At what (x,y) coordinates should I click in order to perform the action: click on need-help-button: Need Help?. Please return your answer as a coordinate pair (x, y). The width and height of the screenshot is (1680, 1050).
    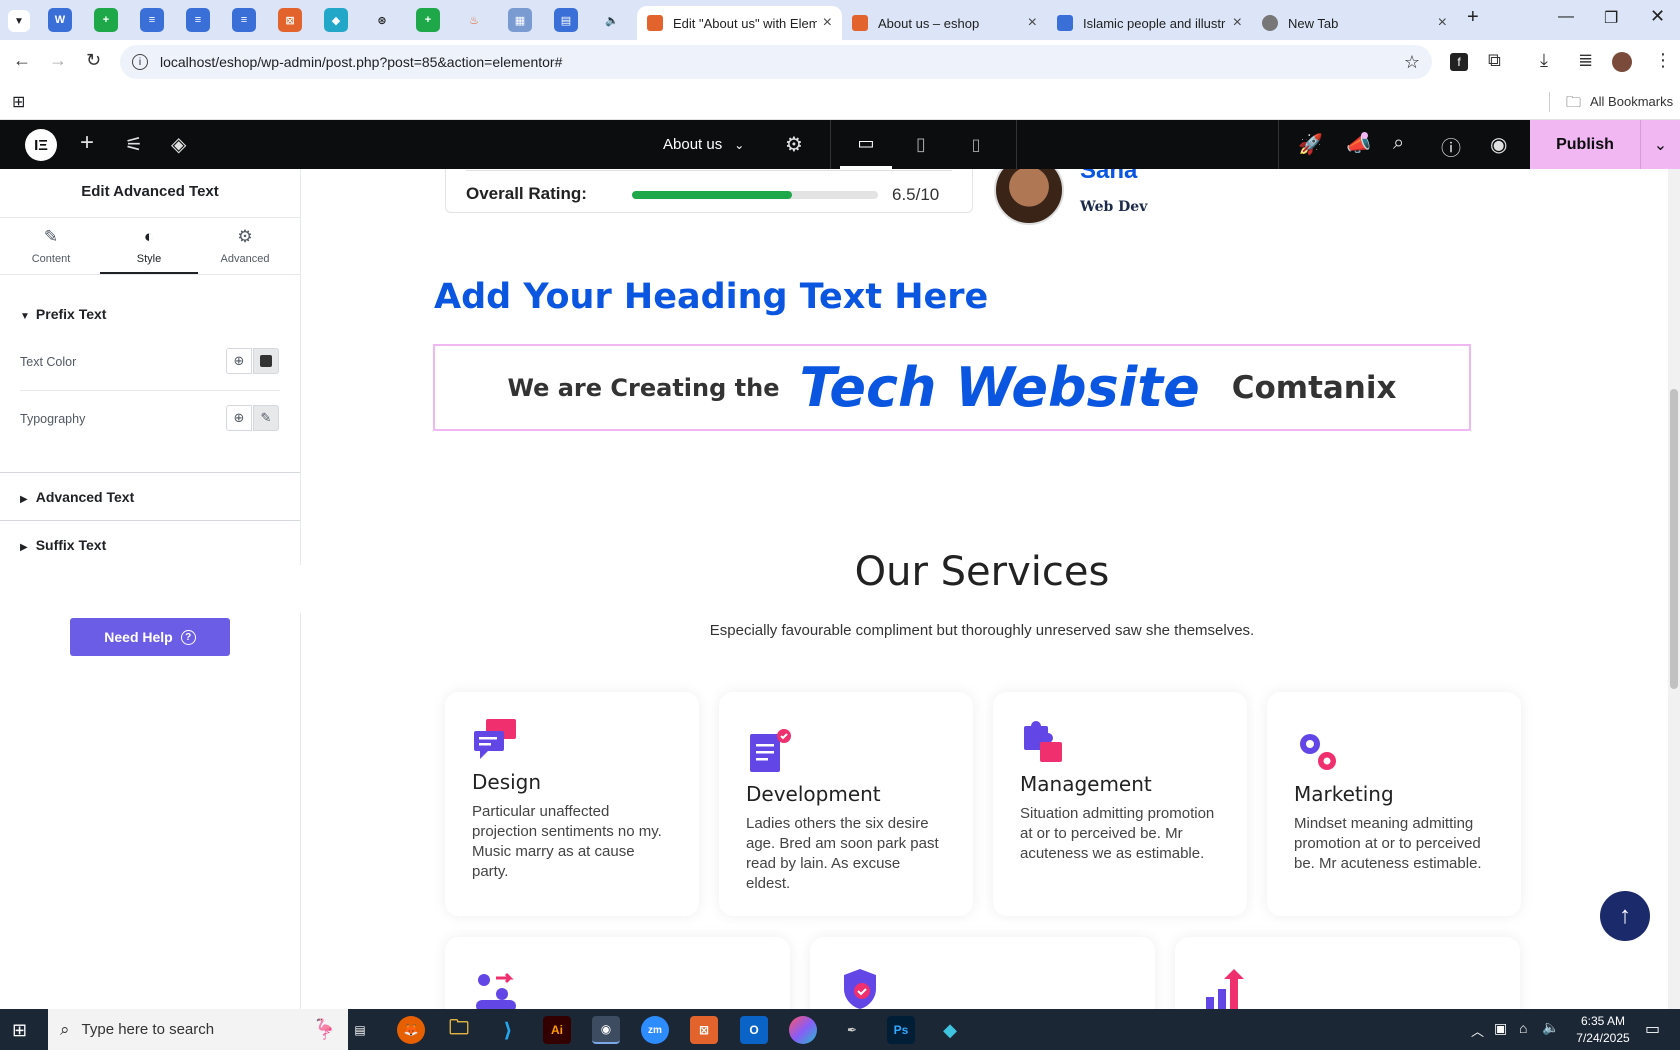
    Looking at the image, I should click on (150, 637).